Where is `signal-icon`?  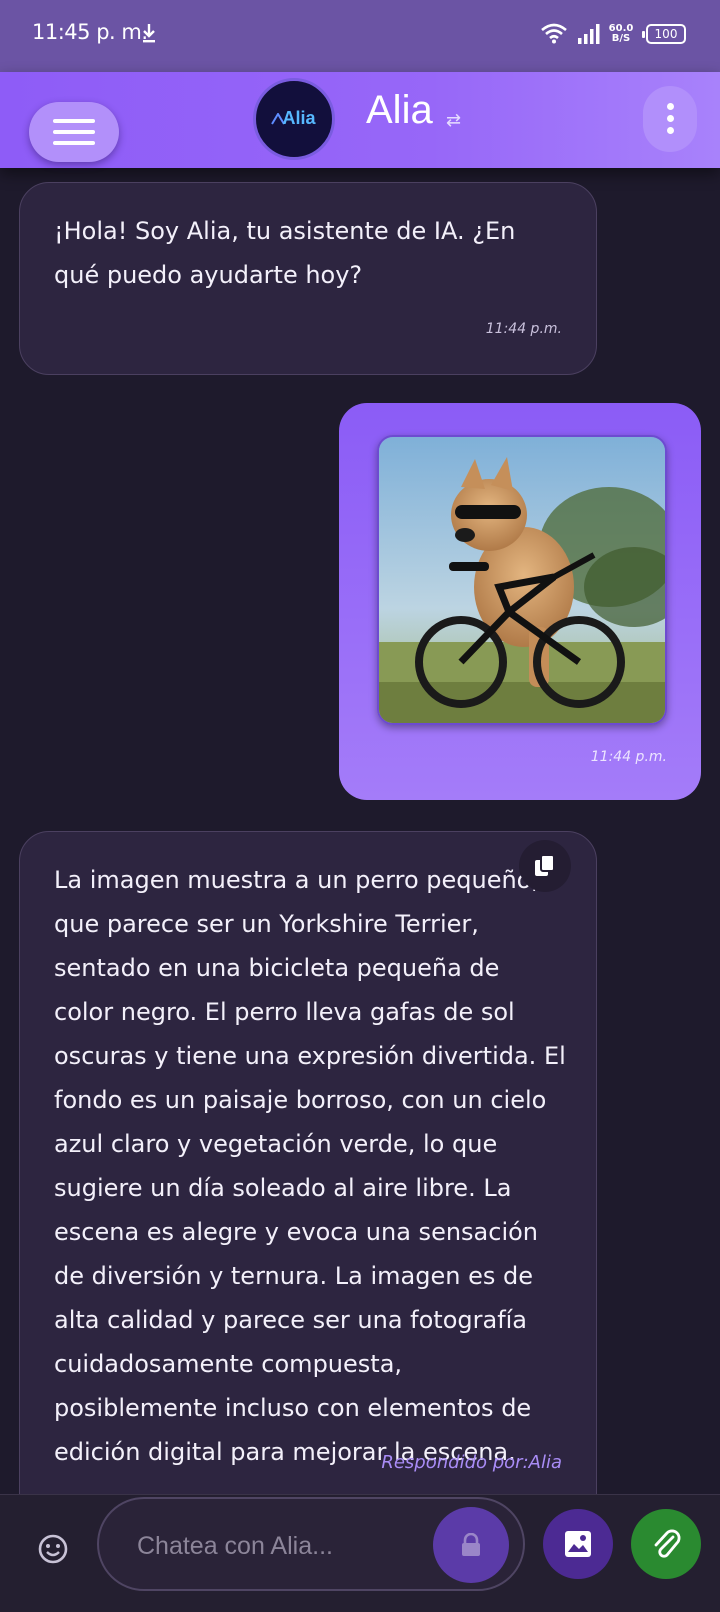
signal-icon is located at coordinates (589, 34).